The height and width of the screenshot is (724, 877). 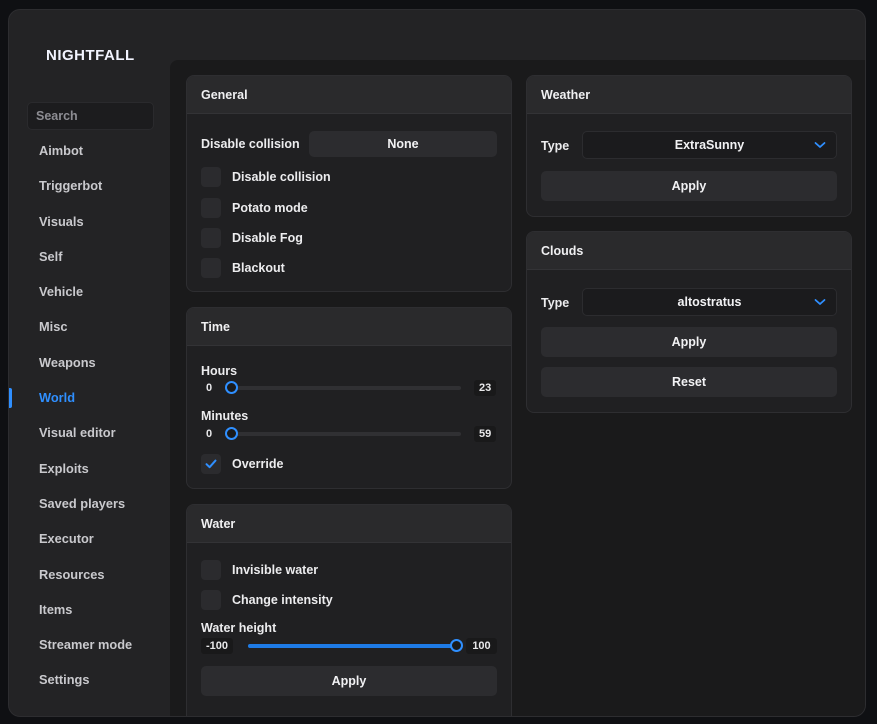 I want to click on disable-collision-dropdown: None, so click(x=403, y=144).